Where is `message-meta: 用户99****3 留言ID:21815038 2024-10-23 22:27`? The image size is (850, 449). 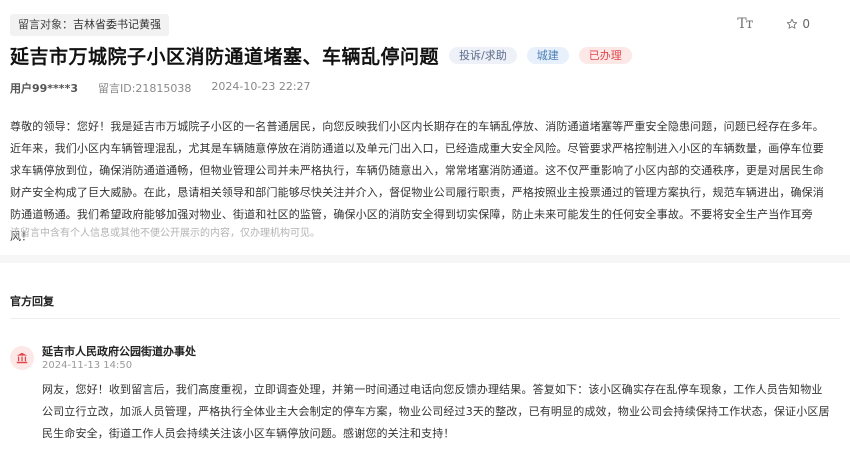
message-meta: 用户99****3 留言ID:21815038 2024-10-23 22:27 is located at coordinates (160, 88).